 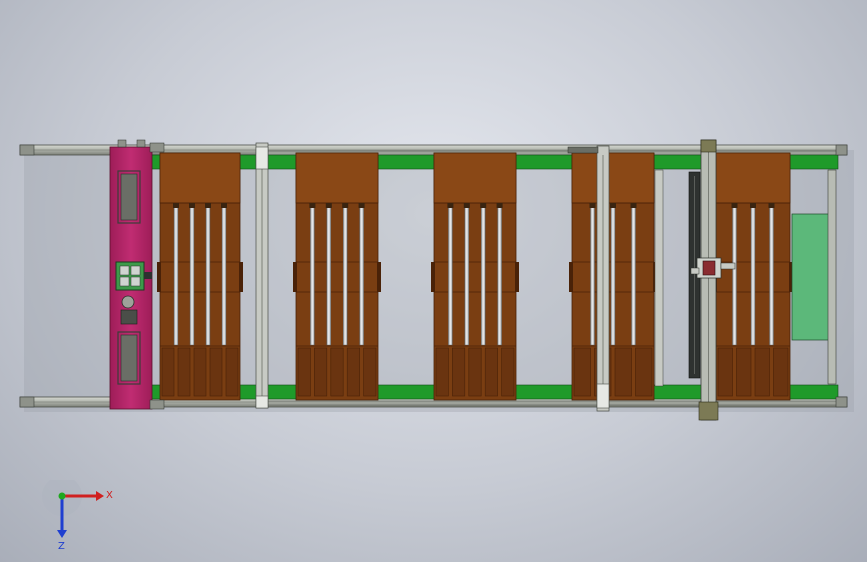 I want to click on left-end-bracket-top, so click(x=27, y=150).